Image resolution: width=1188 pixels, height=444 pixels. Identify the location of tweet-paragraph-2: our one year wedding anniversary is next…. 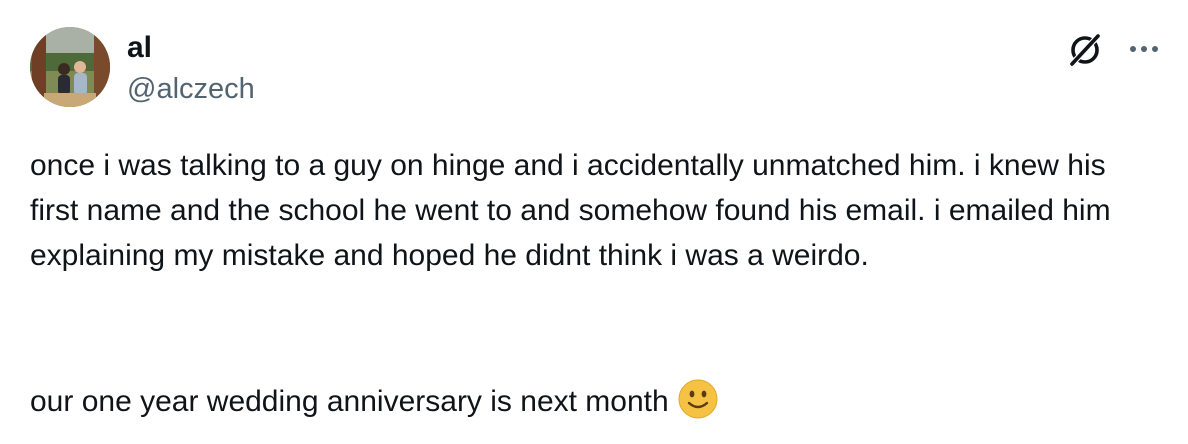
(349, 401).